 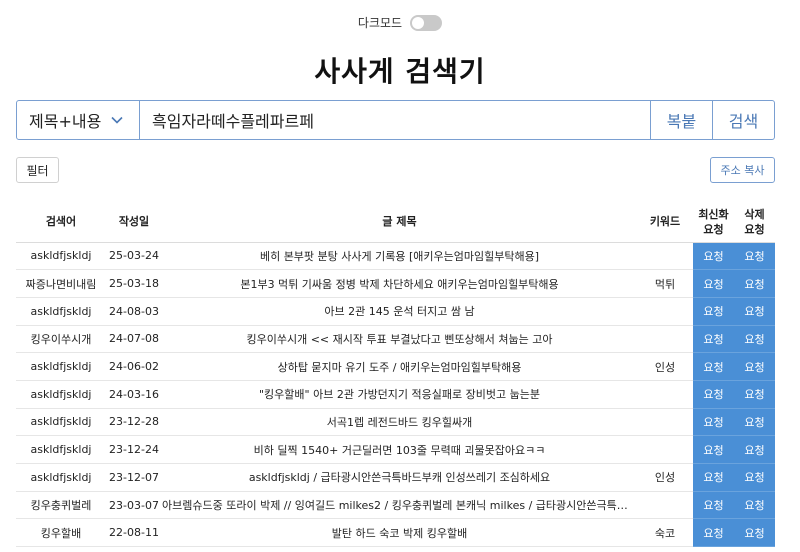 I want to click on page-title: 사사게 검색기, so click(x=400, y=71).